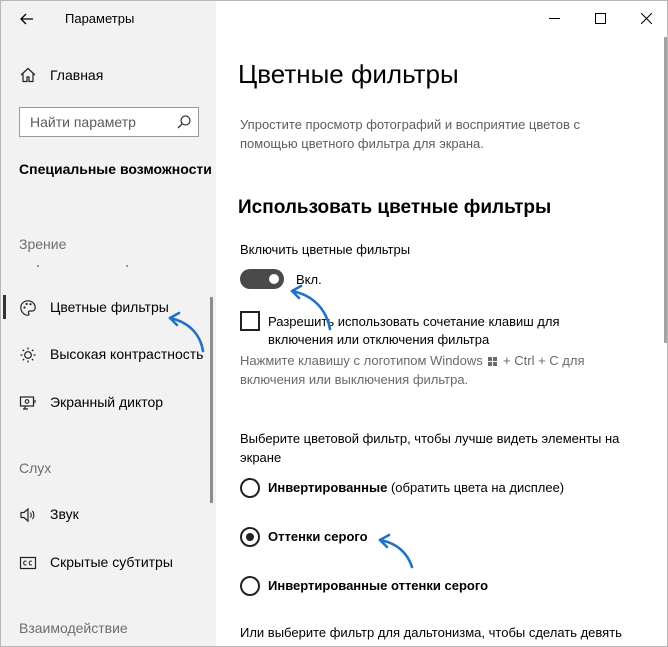  What do you see at coordinates (348, 74) in the screenshot?
I see `page-title: Цветные фильтры` at bounding box center [348, 74].